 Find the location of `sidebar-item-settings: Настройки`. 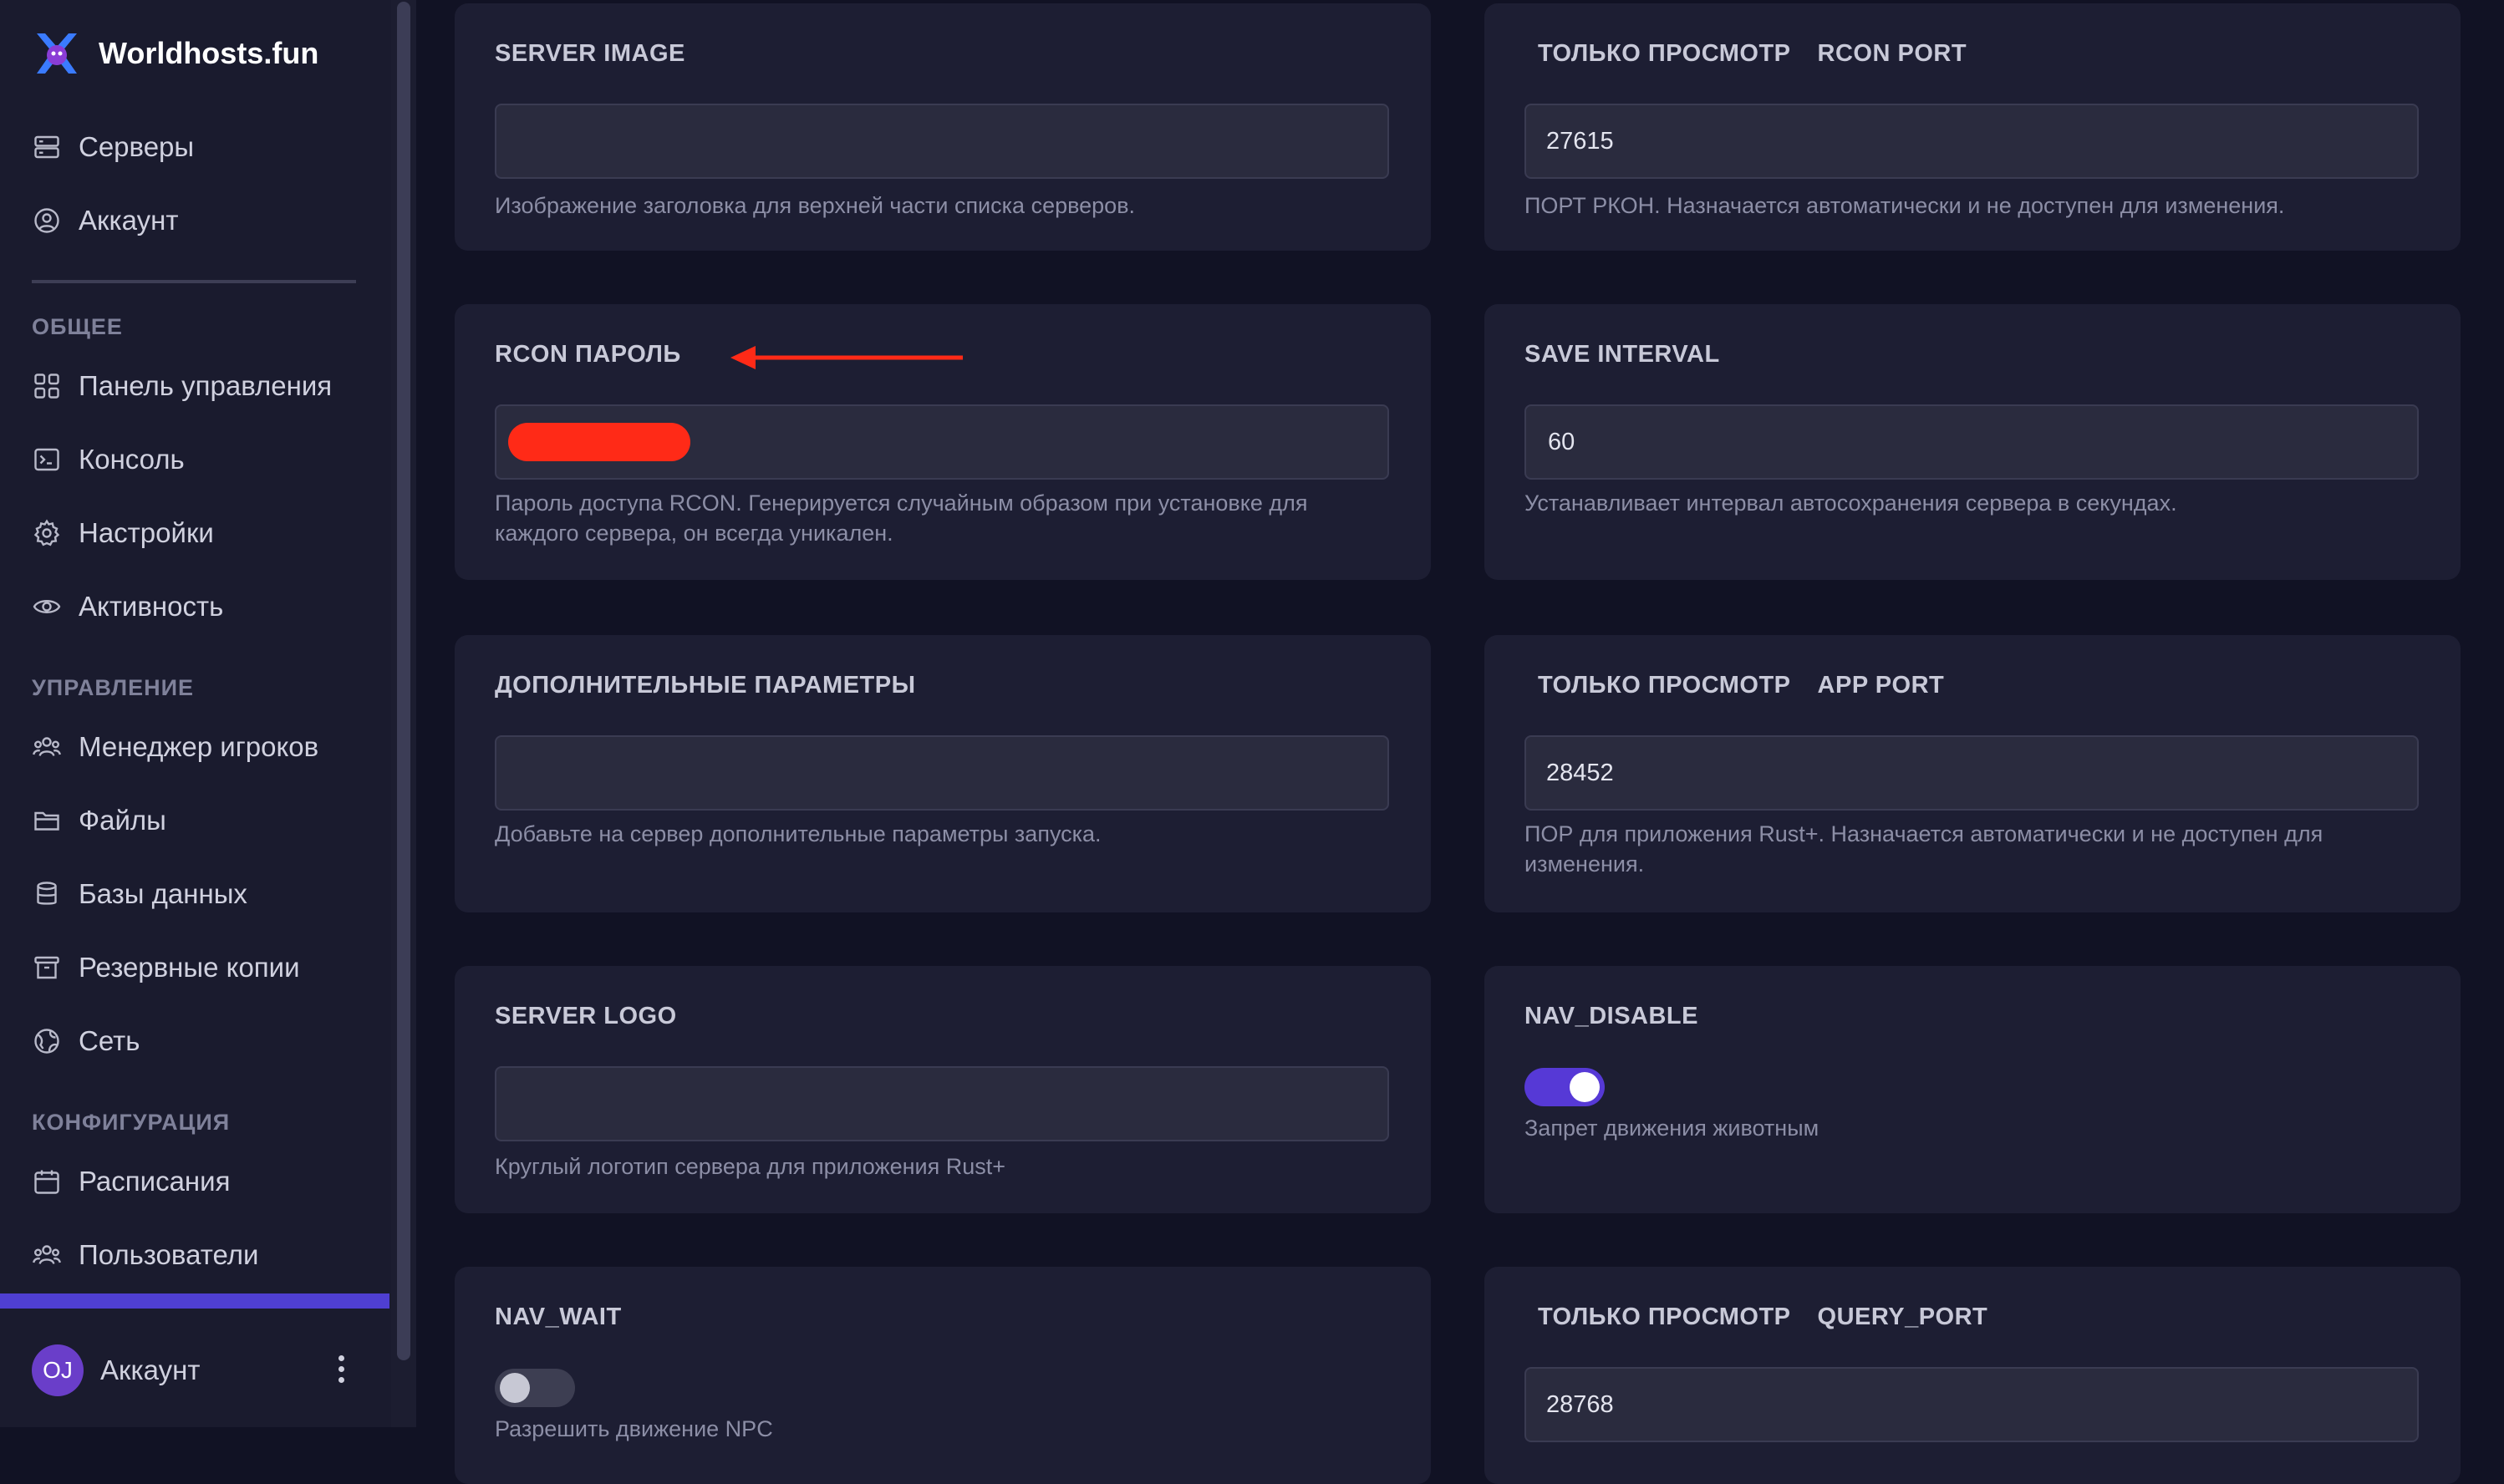

sidebar-item-settings: Настройки is located at coordinates (123, 533).